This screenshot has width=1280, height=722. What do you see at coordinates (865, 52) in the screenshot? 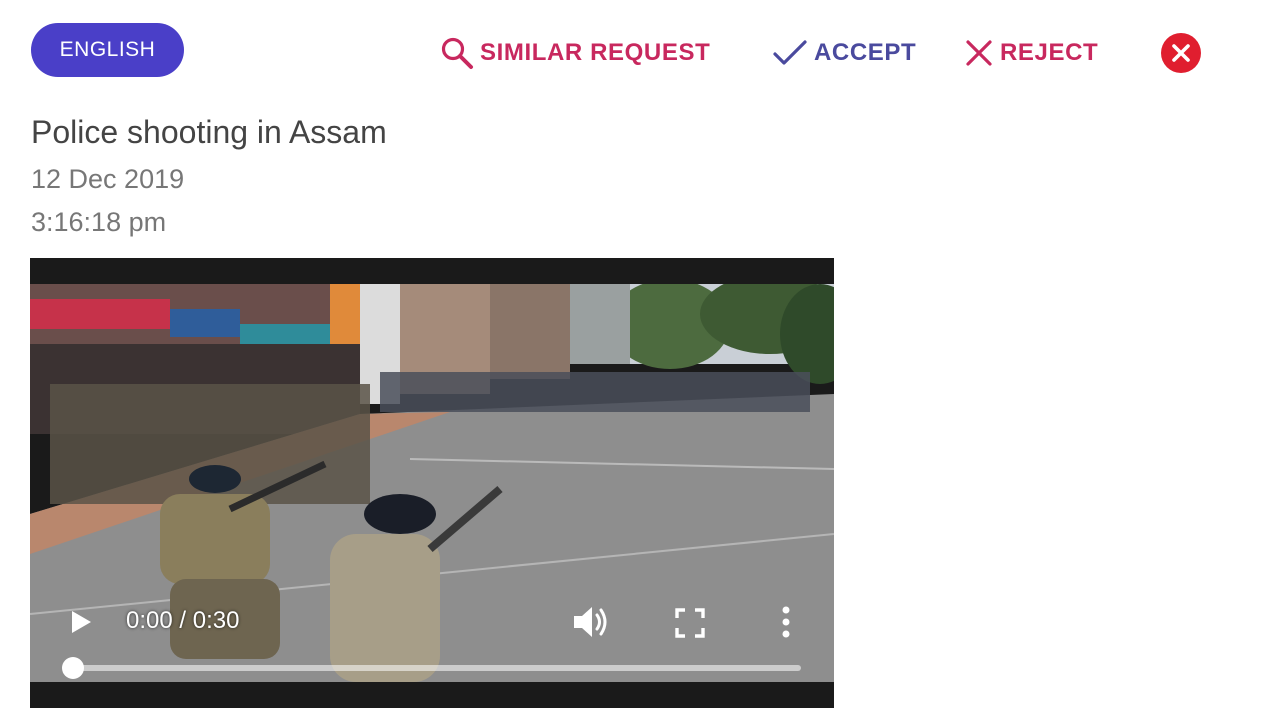
I see `accept-label: ACCEPT` at bounding box center [865, 52].